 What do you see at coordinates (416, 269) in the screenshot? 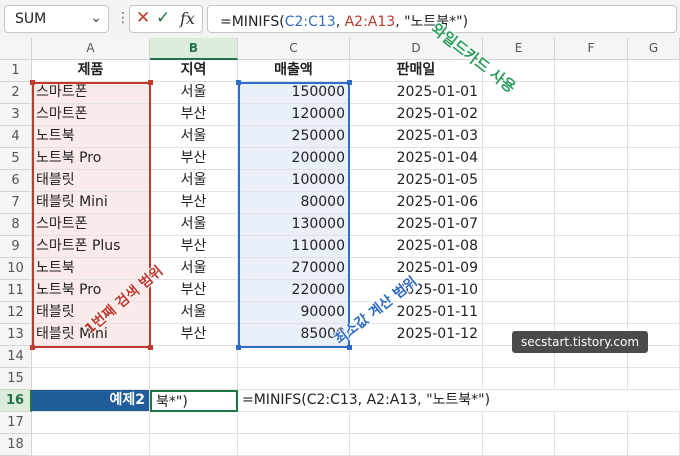
I see `table-cell: 2025-01-09` at bounding box center [416, 269].